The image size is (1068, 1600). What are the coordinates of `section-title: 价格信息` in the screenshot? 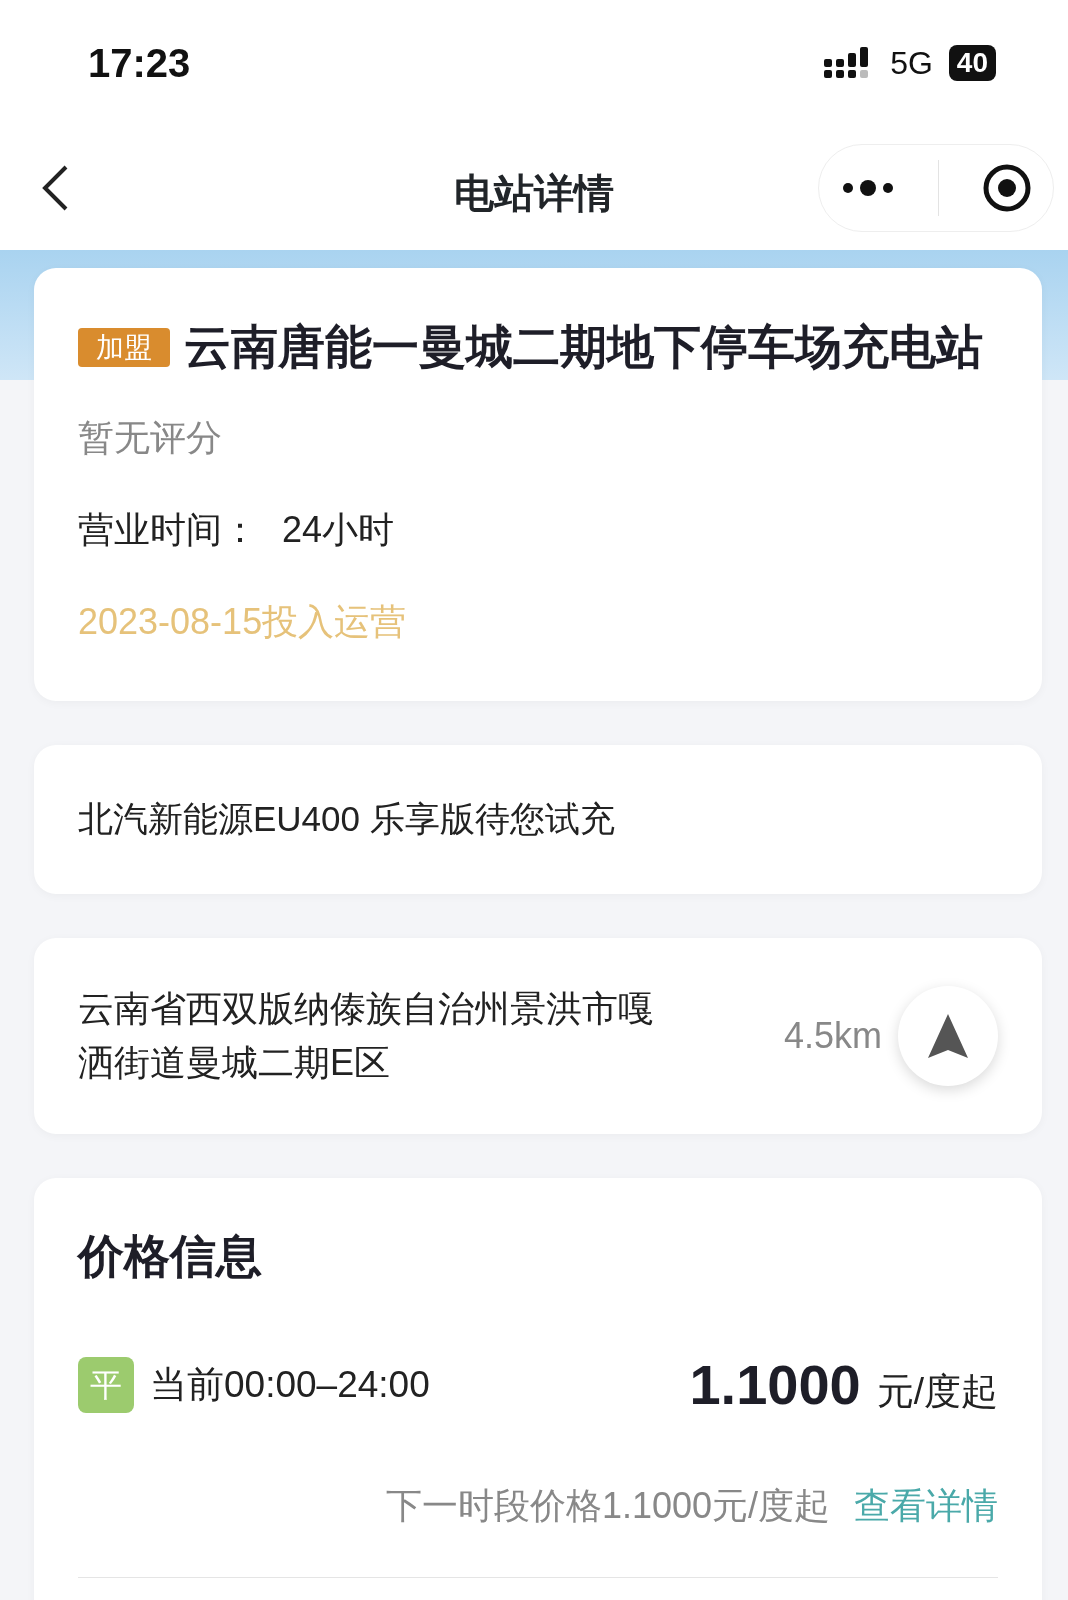 It's located at (170, 1256).